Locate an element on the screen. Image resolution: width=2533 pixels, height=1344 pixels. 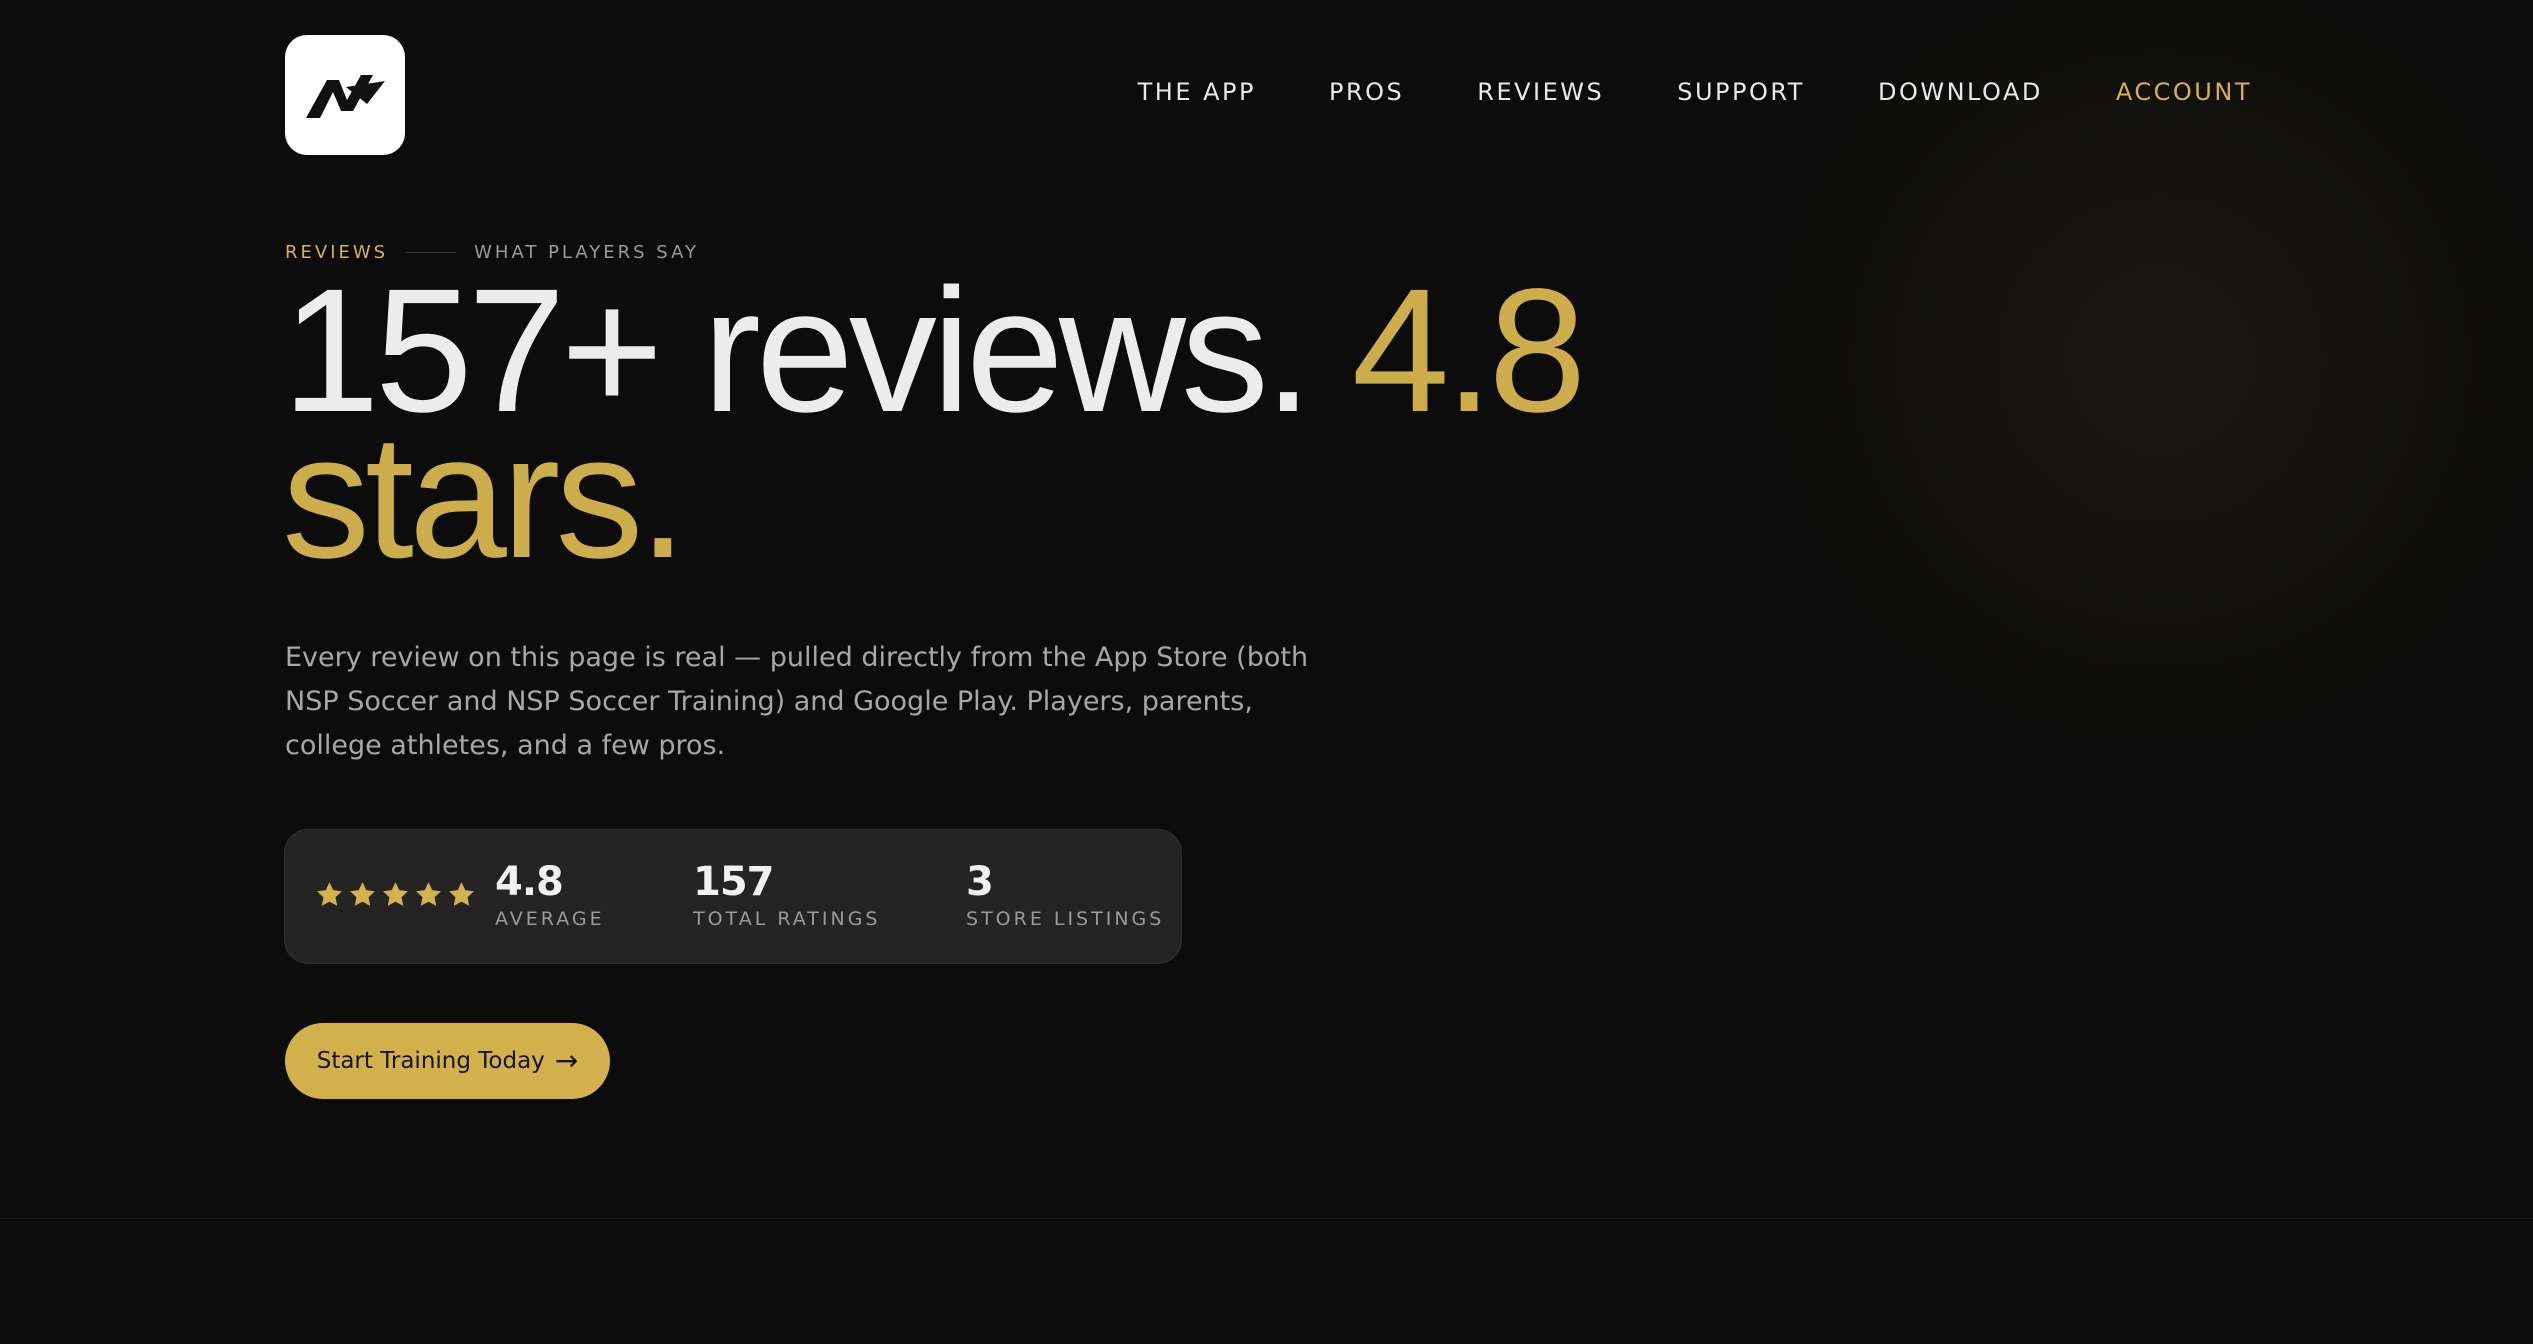
stat-listings-value: 3 is located at coordinates (980, 882).